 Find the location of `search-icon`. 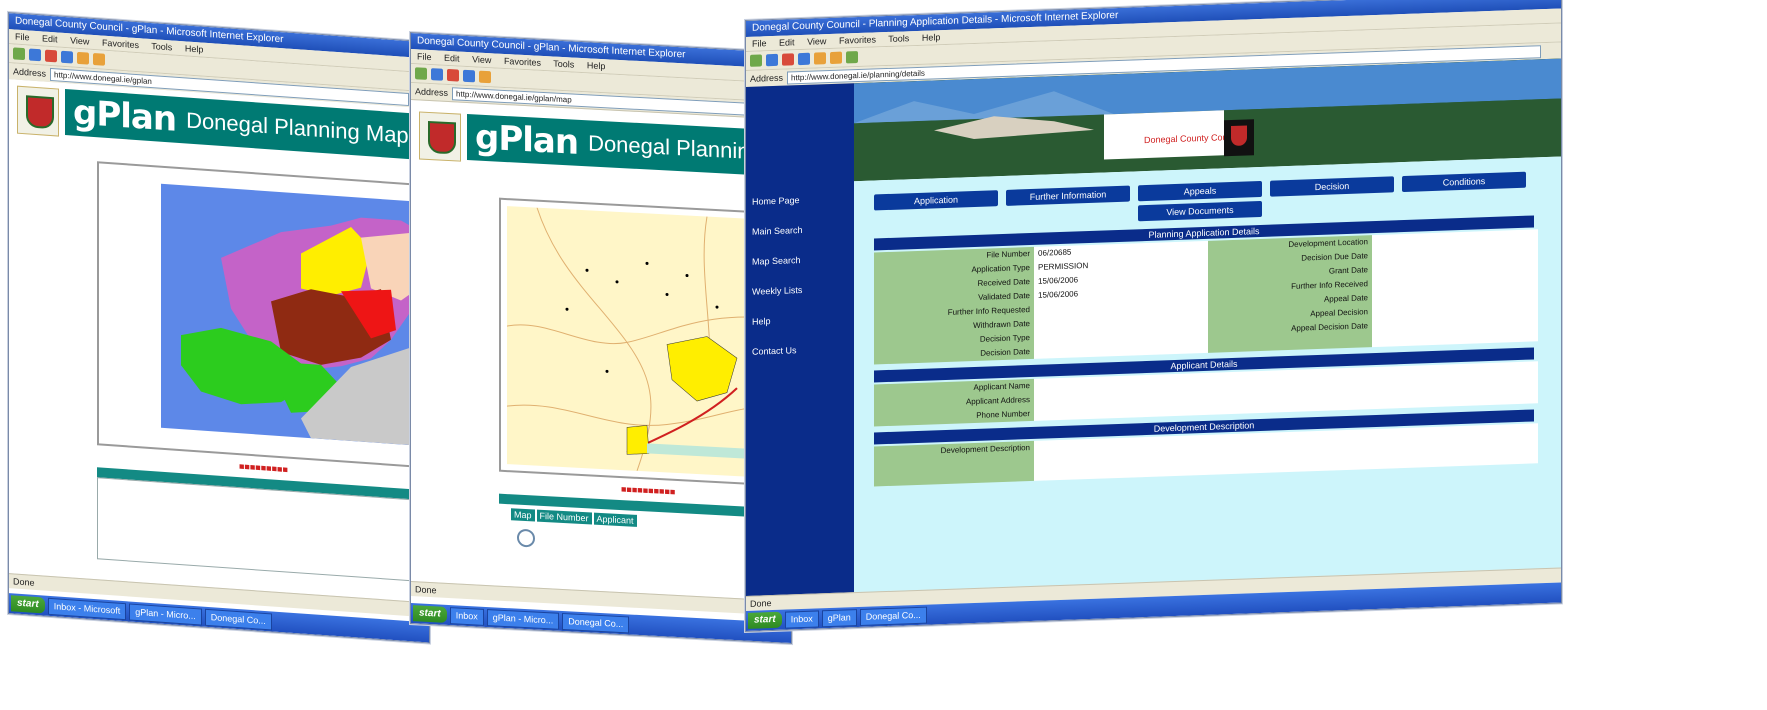

search-icon is located at coordinates (836, 58).